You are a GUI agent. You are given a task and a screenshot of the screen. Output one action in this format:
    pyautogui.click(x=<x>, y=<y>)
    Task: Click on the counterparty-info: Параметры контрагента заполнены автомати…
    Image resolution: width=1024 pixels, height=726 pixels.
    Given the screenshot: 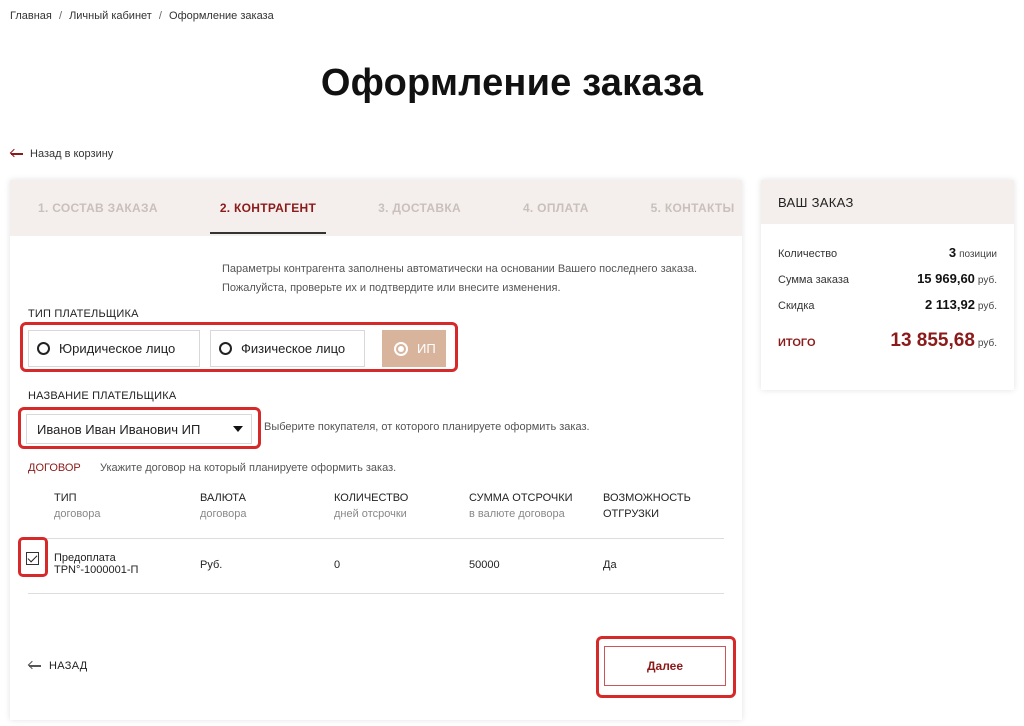 What is the action you would take?
    pyautogui.click(x=477, y=279)
    